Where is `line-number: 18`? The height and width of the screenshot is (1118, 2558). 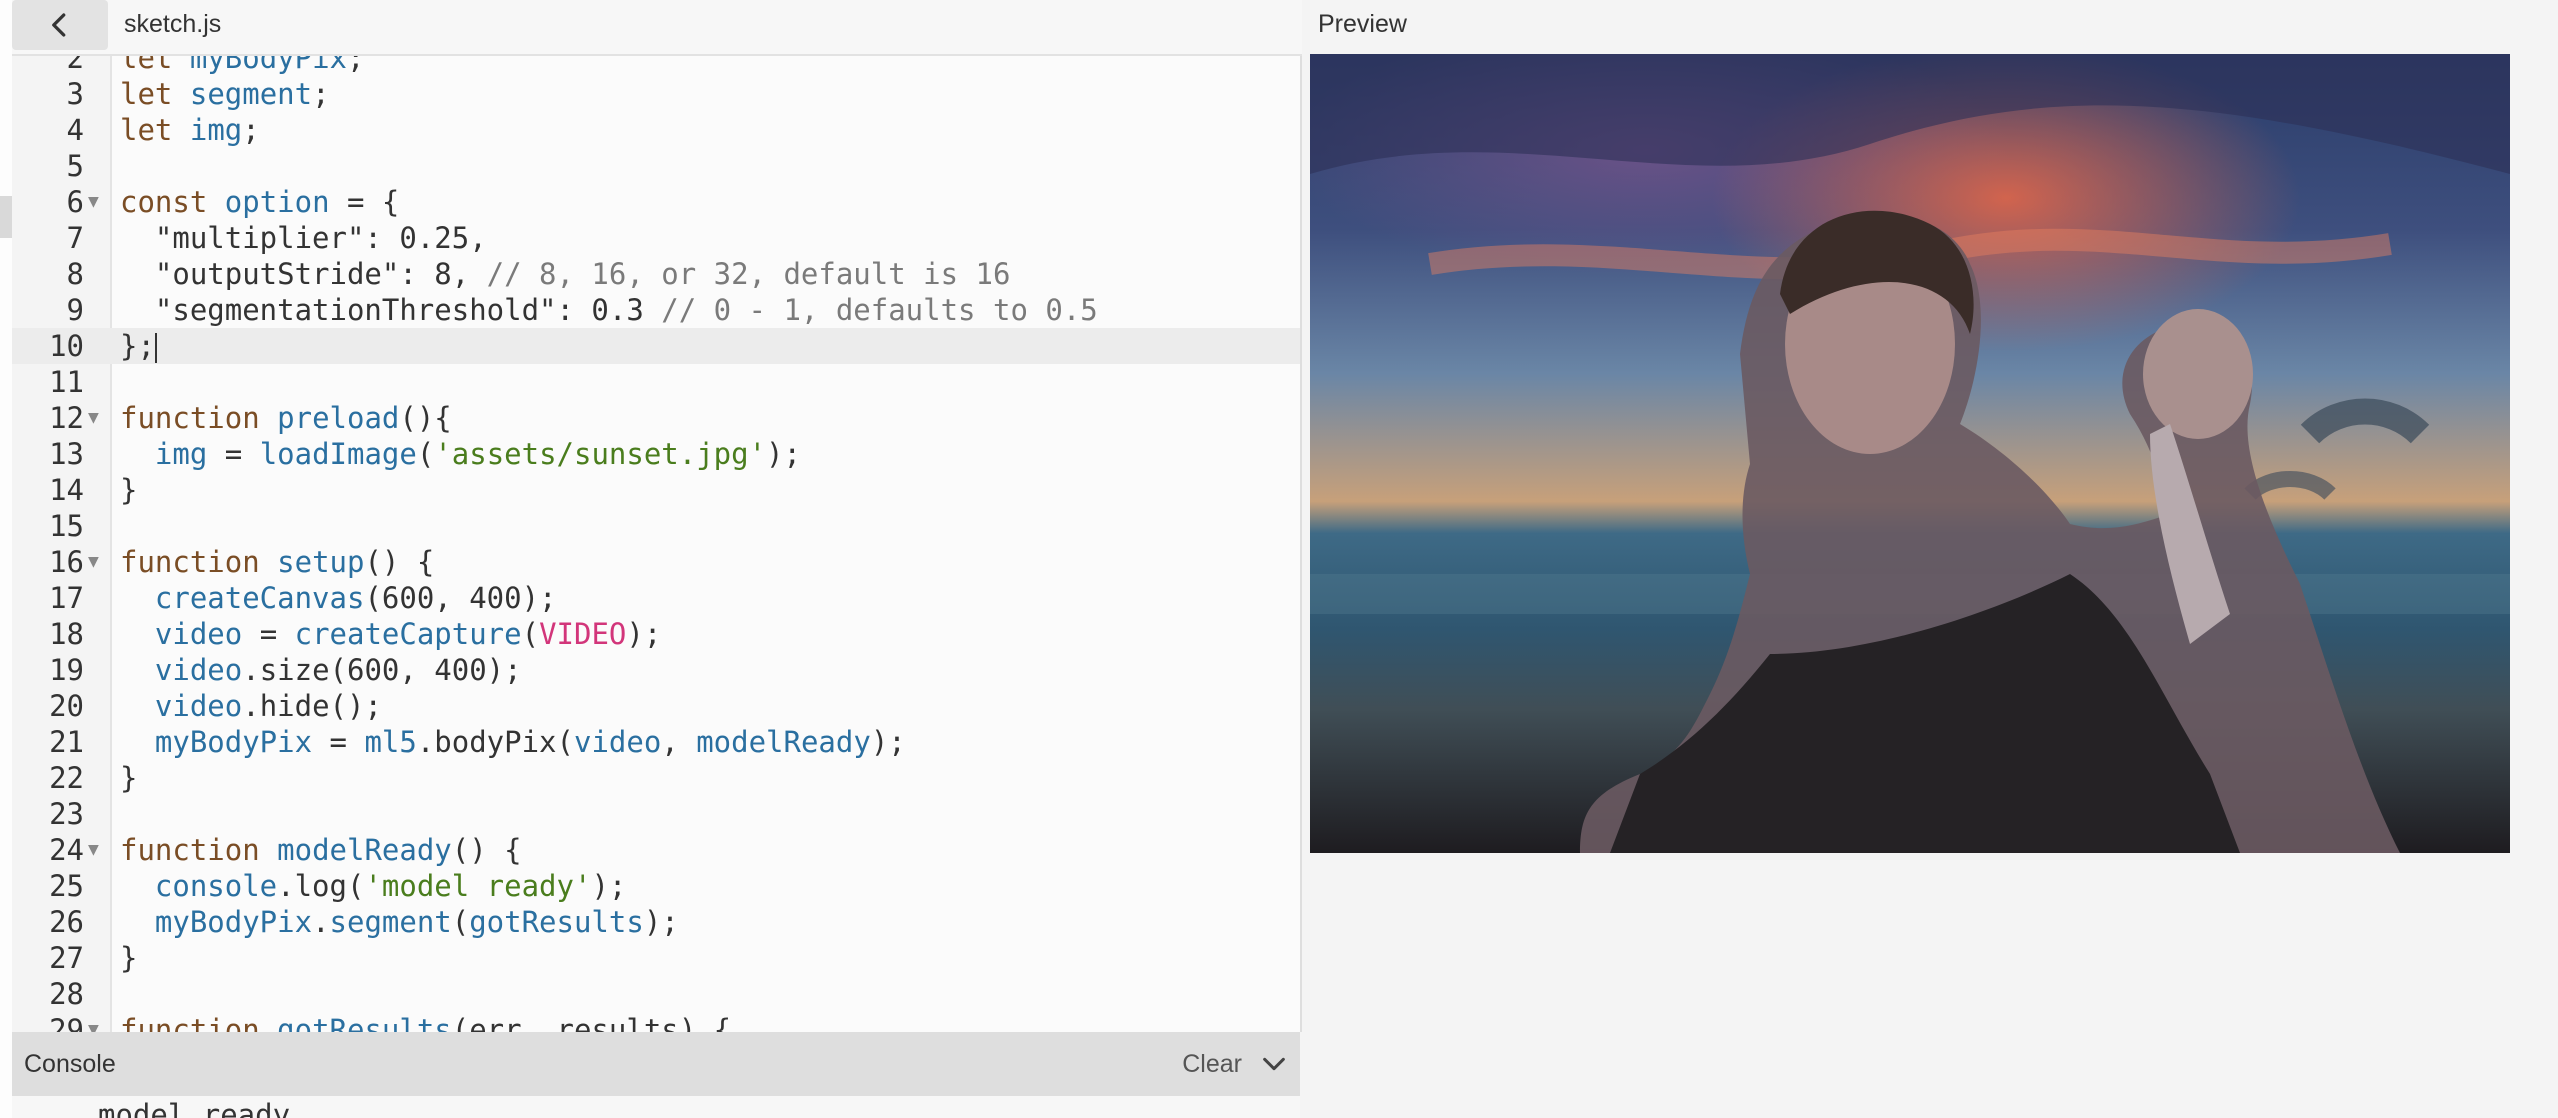
line-number: 18 is located at coordinates (66, 634).